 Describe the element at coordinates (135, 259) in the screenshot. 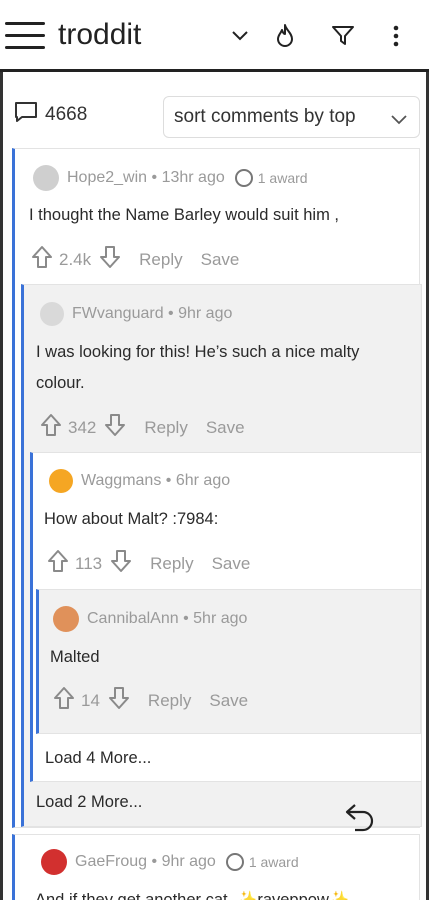

I see `comment-actions: 2.4k Reply Save` at that location.